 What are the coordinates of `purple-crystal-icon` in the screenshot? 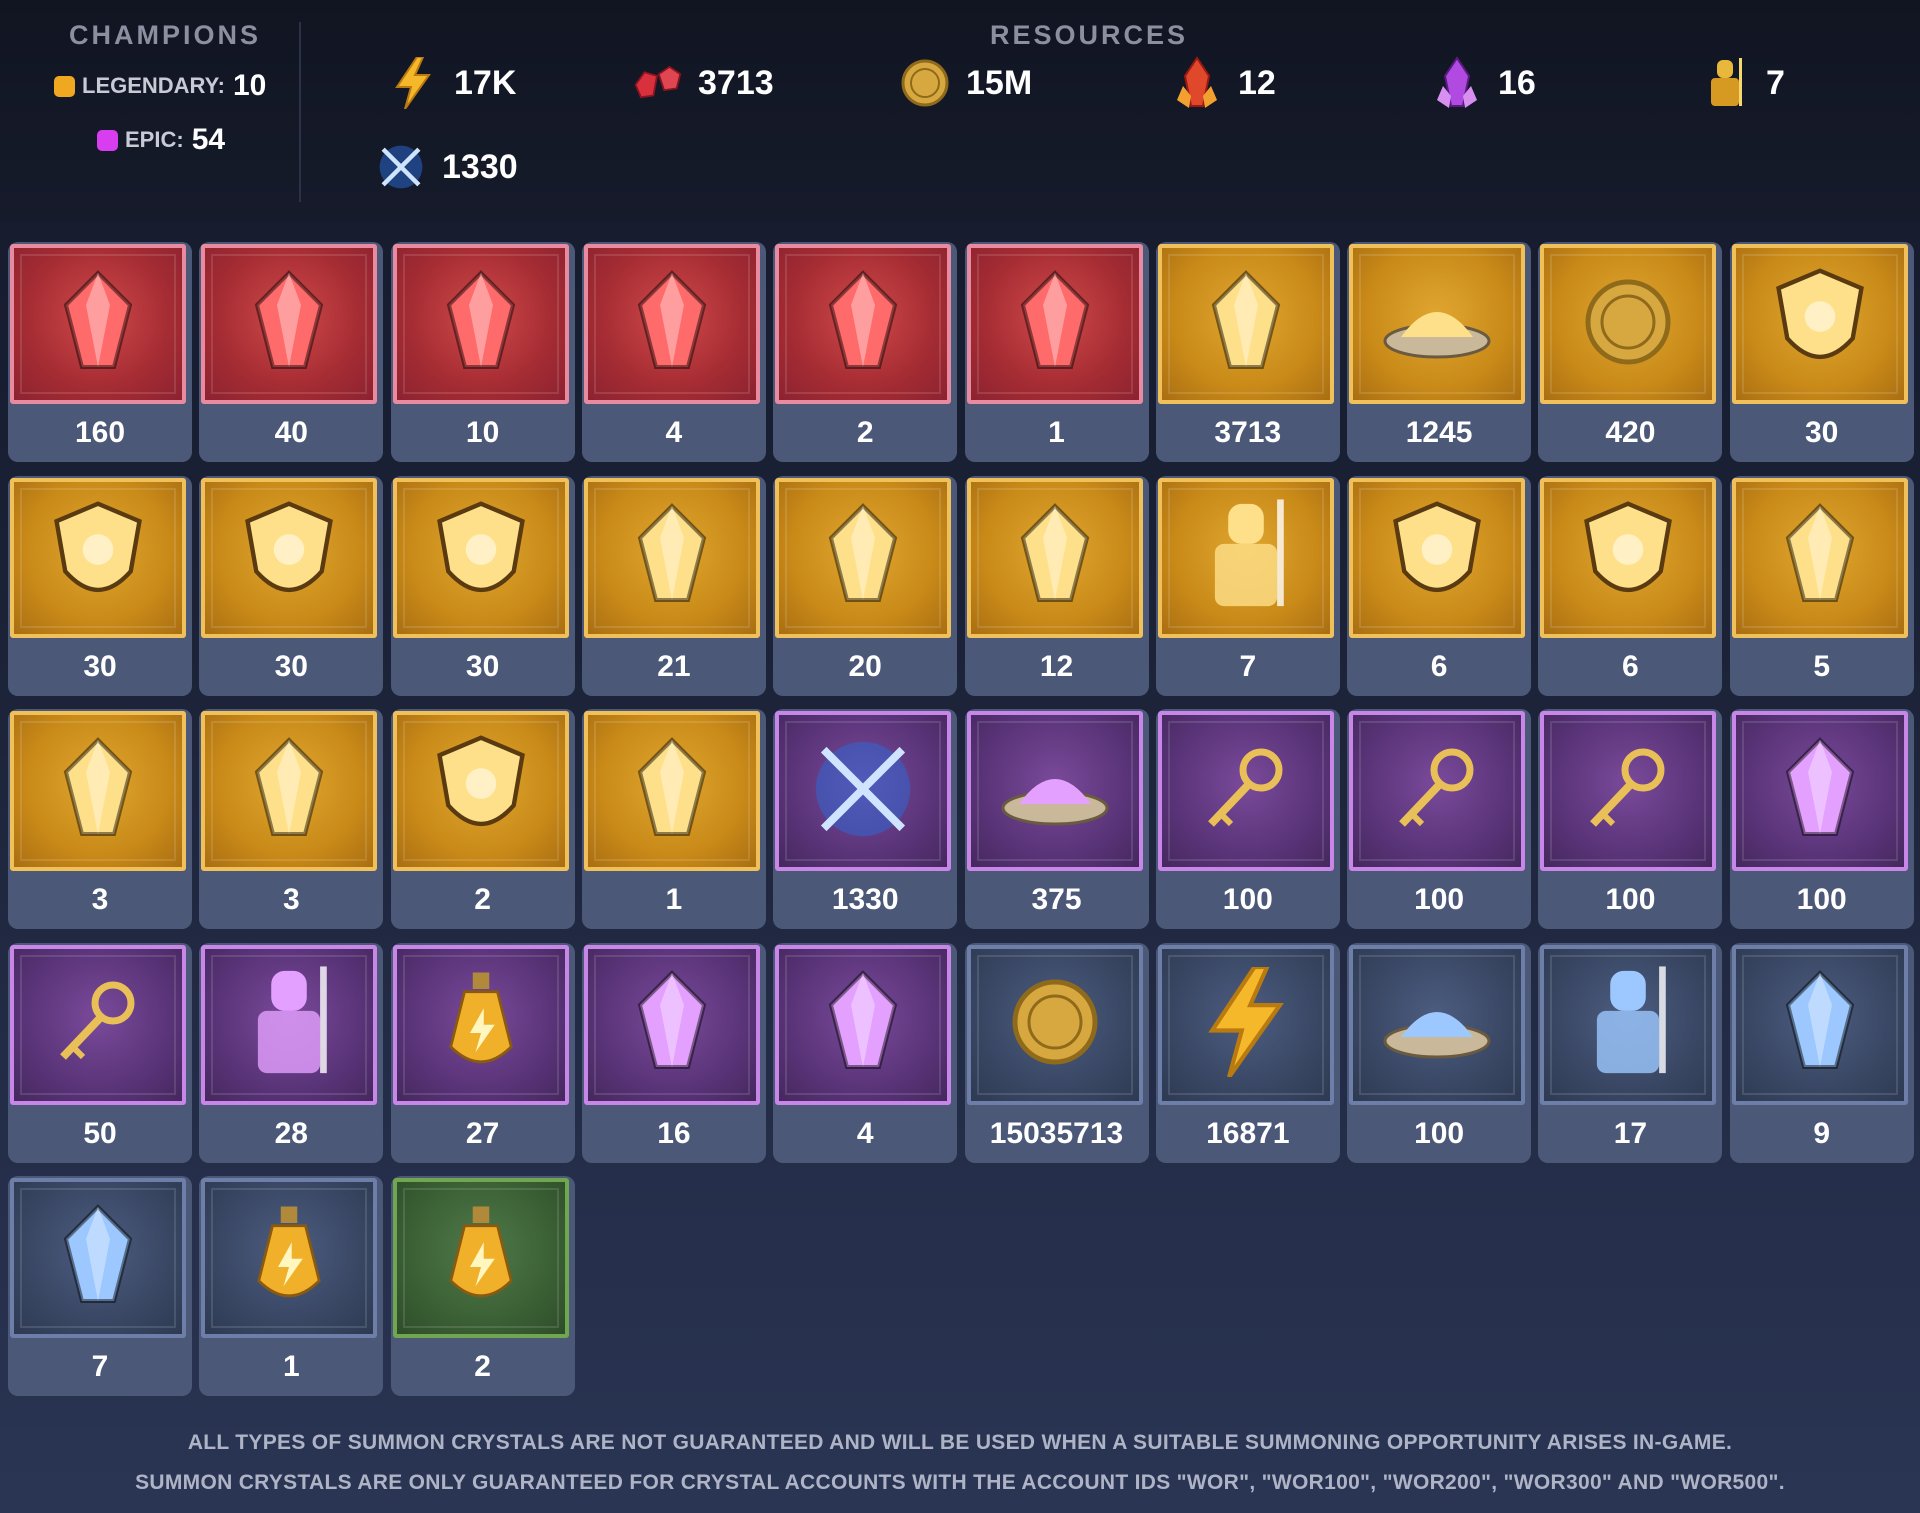 It's located at (672, 1024).